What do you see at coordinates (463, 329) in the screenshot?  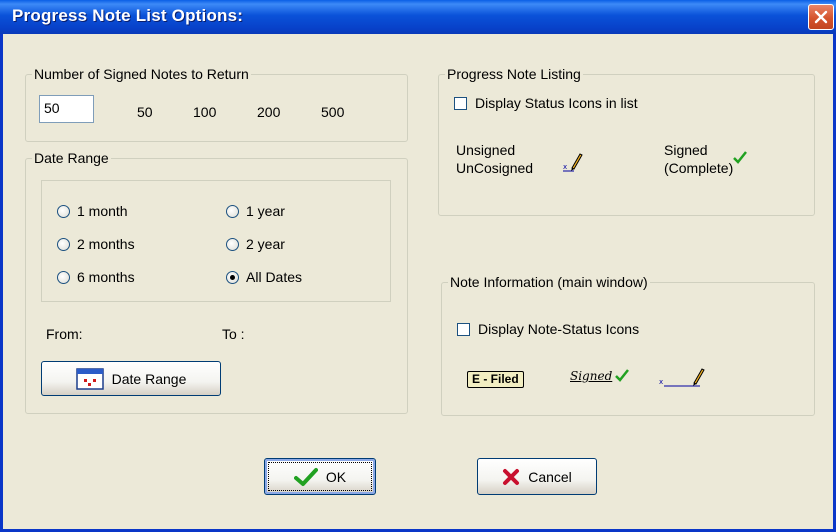 I see `display-note-status-icons-checkbox` at bounding box center [463, 329].